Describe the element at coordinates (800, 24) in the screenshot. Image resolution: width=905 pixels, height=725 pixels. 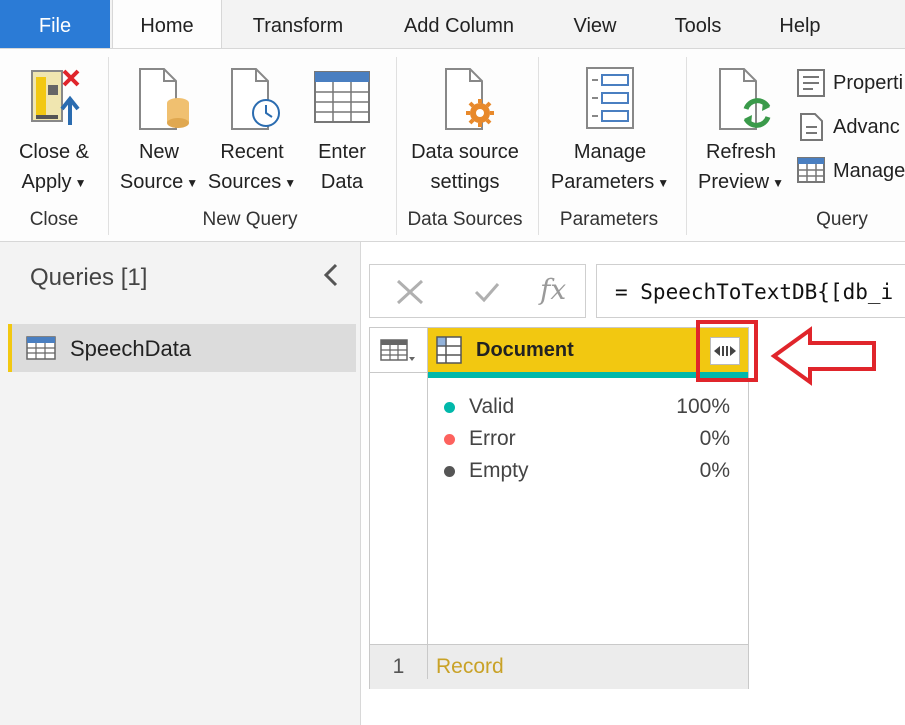
I see `tab-help: Help` at that location.